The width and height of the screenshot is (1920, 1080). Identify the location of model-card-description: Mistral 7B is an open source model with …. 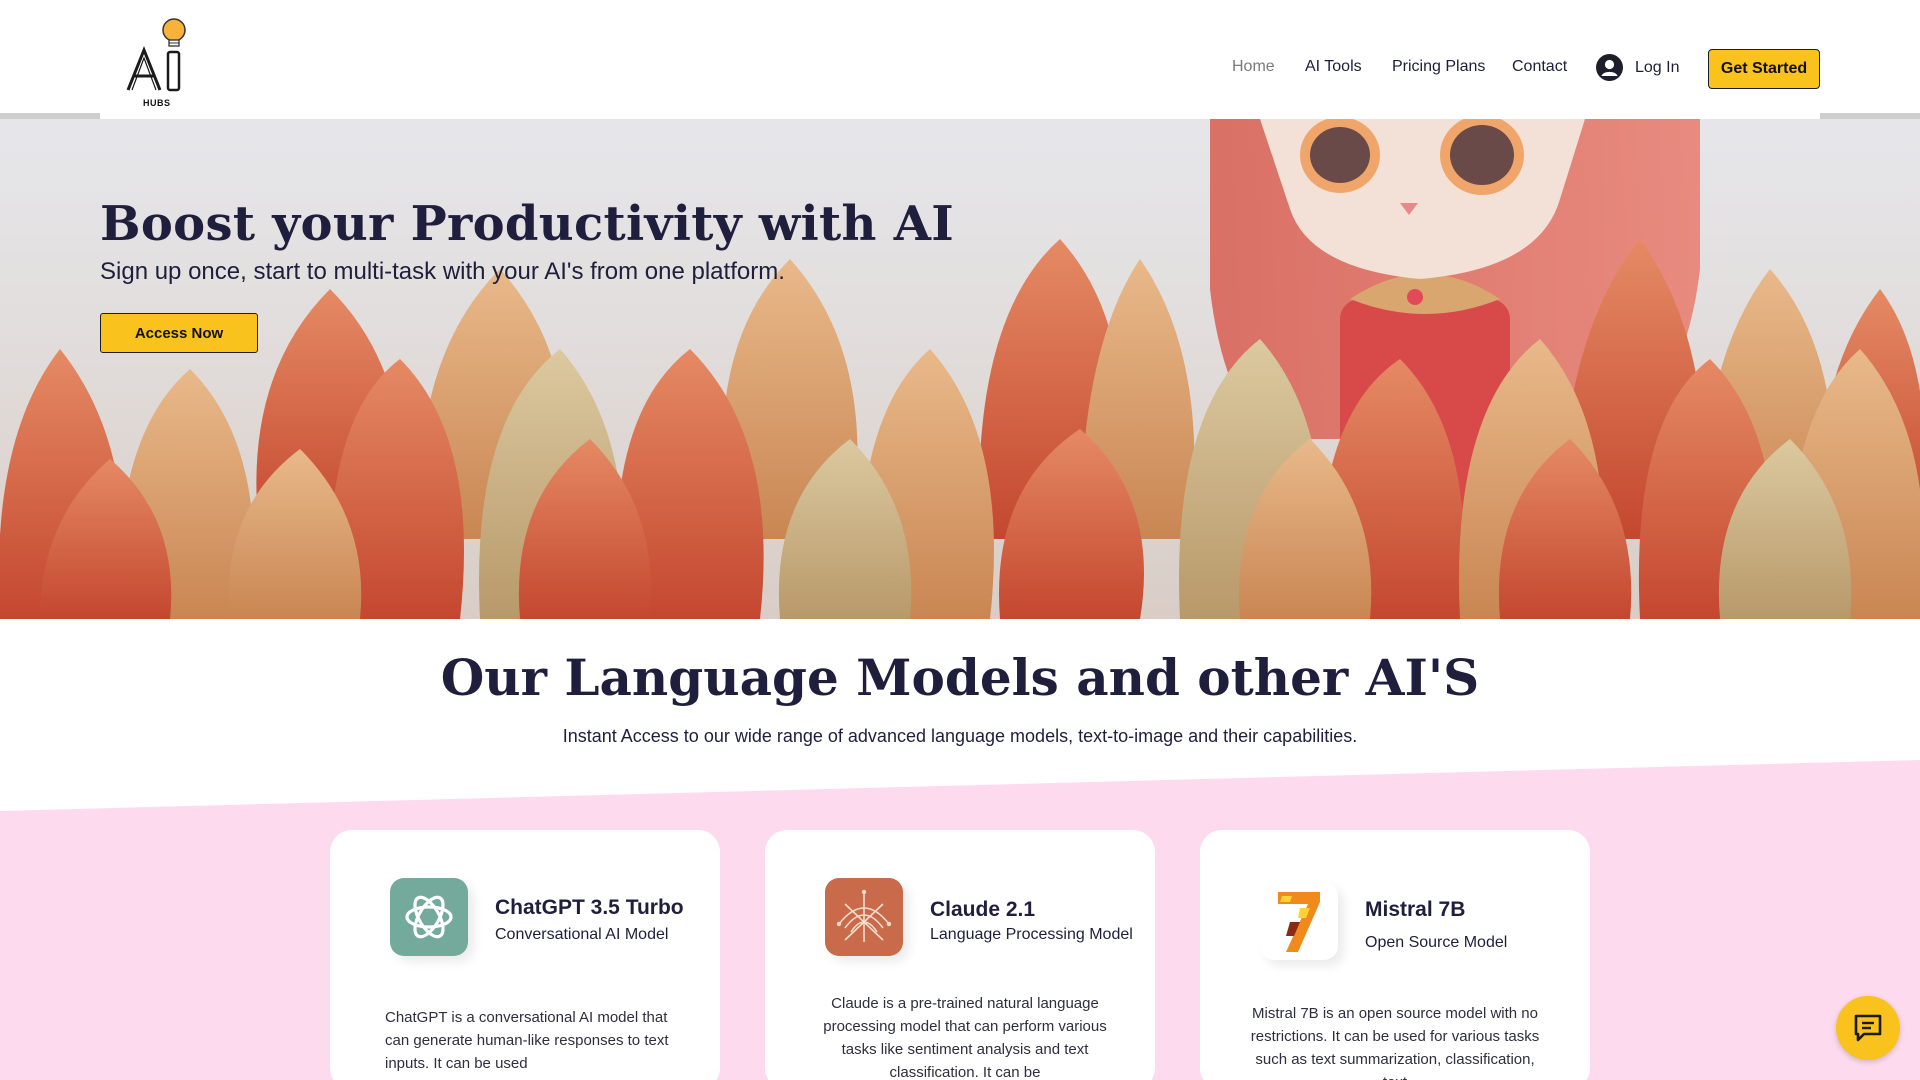
(1395, 1042).